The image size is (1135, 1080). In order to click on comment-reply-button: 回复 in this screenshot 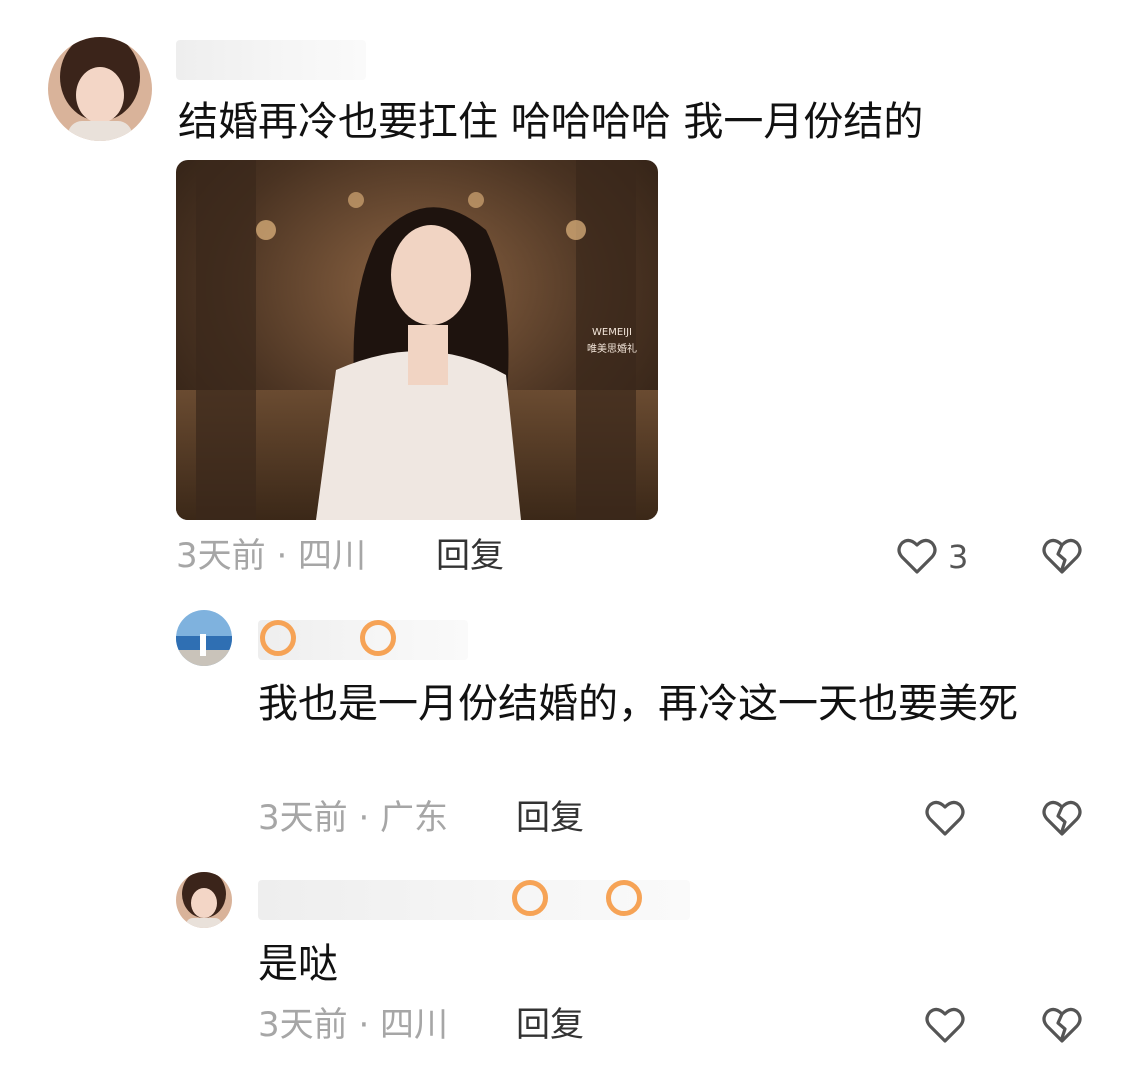, I will do `click(470, 556)`.